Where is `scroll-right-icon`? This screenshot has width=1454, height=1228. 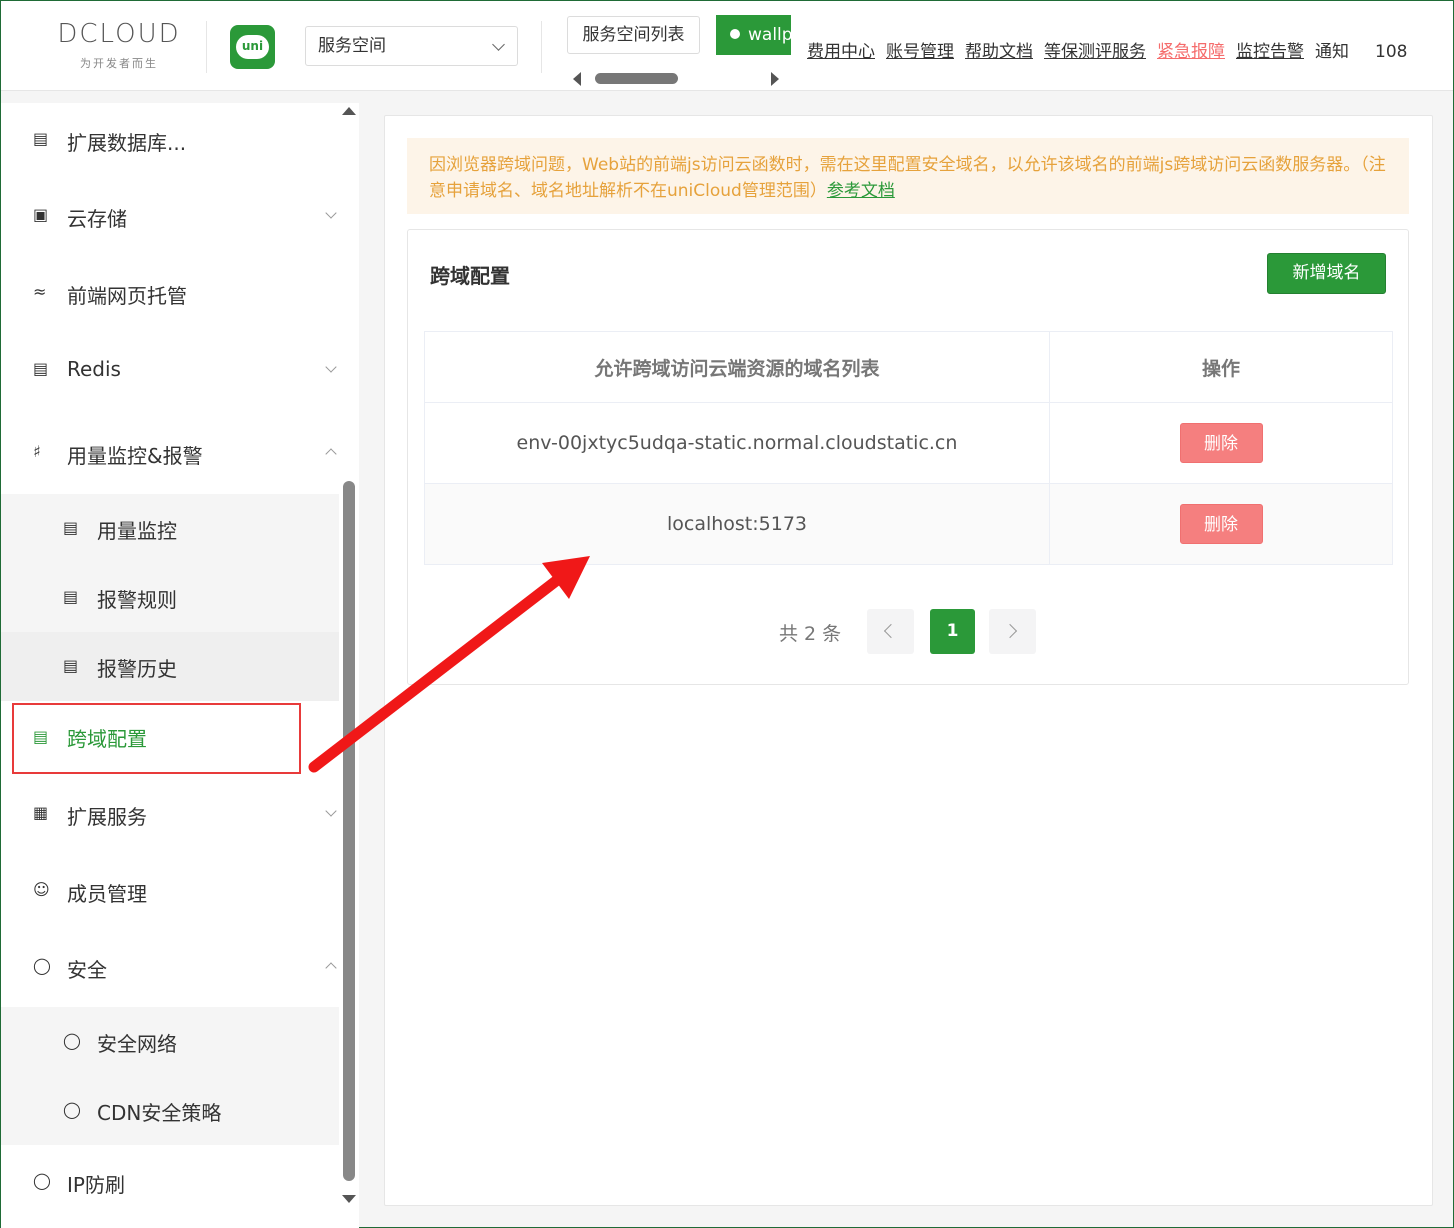
scroll-right-icon is located at coordinates (775, 79).